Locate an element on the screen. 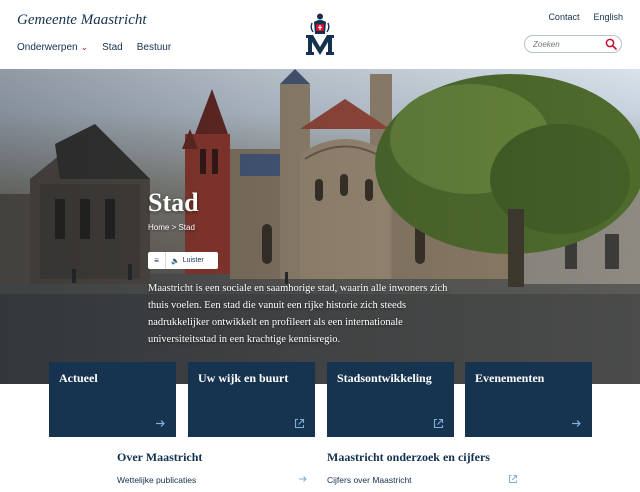 The image size is (640, 492). nav-item-label: Bestuur is located at coordinates (154, 47).